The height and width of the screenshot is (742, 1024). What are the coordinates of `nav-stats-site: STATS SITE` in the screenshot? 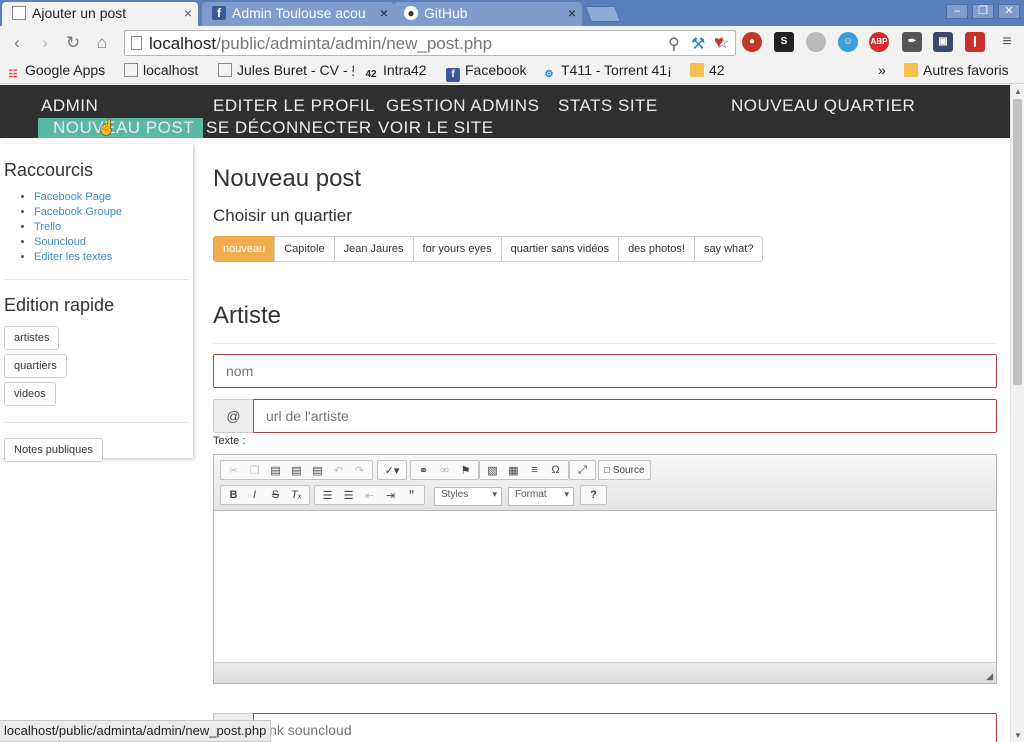 It's located at (608, 106).